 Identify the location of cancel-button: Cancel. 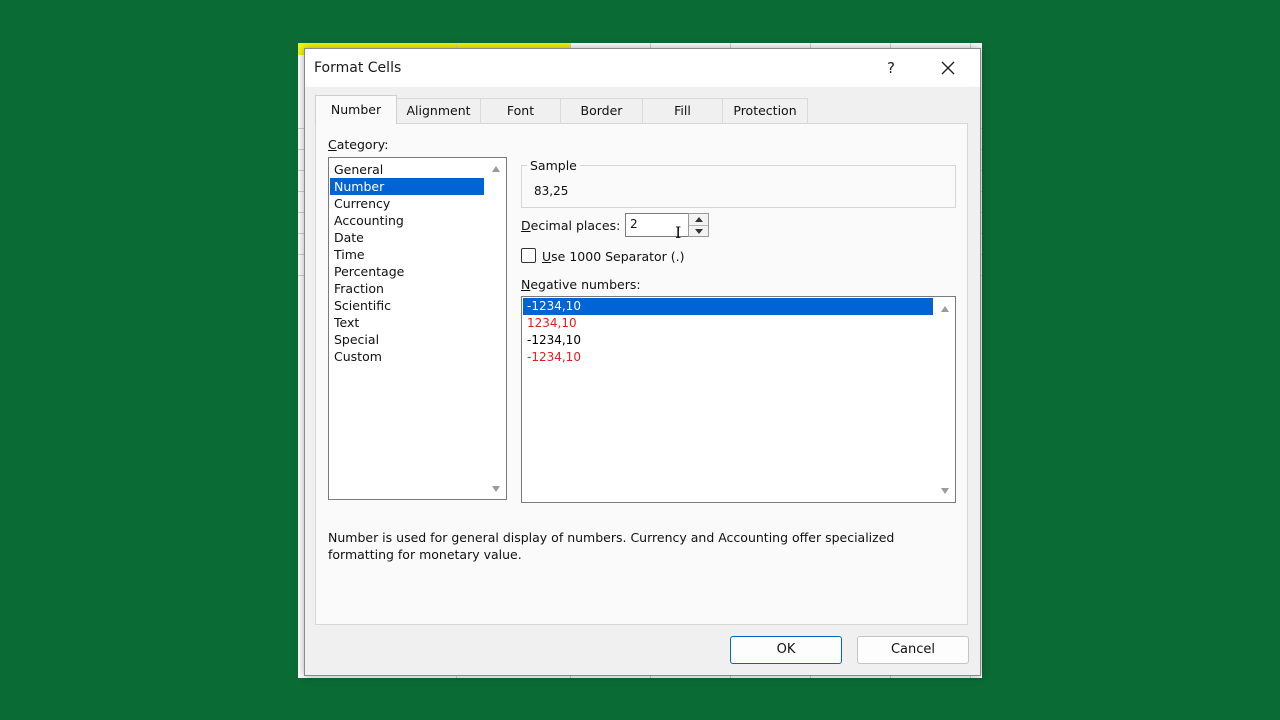
(913, 650).